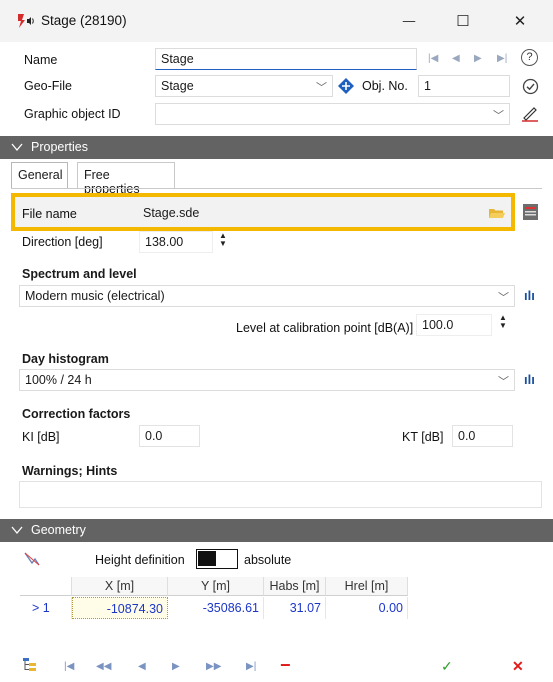 The width and height of the screenshot is (553, 682). I want to click on name-label: Name, so click(41, 60).